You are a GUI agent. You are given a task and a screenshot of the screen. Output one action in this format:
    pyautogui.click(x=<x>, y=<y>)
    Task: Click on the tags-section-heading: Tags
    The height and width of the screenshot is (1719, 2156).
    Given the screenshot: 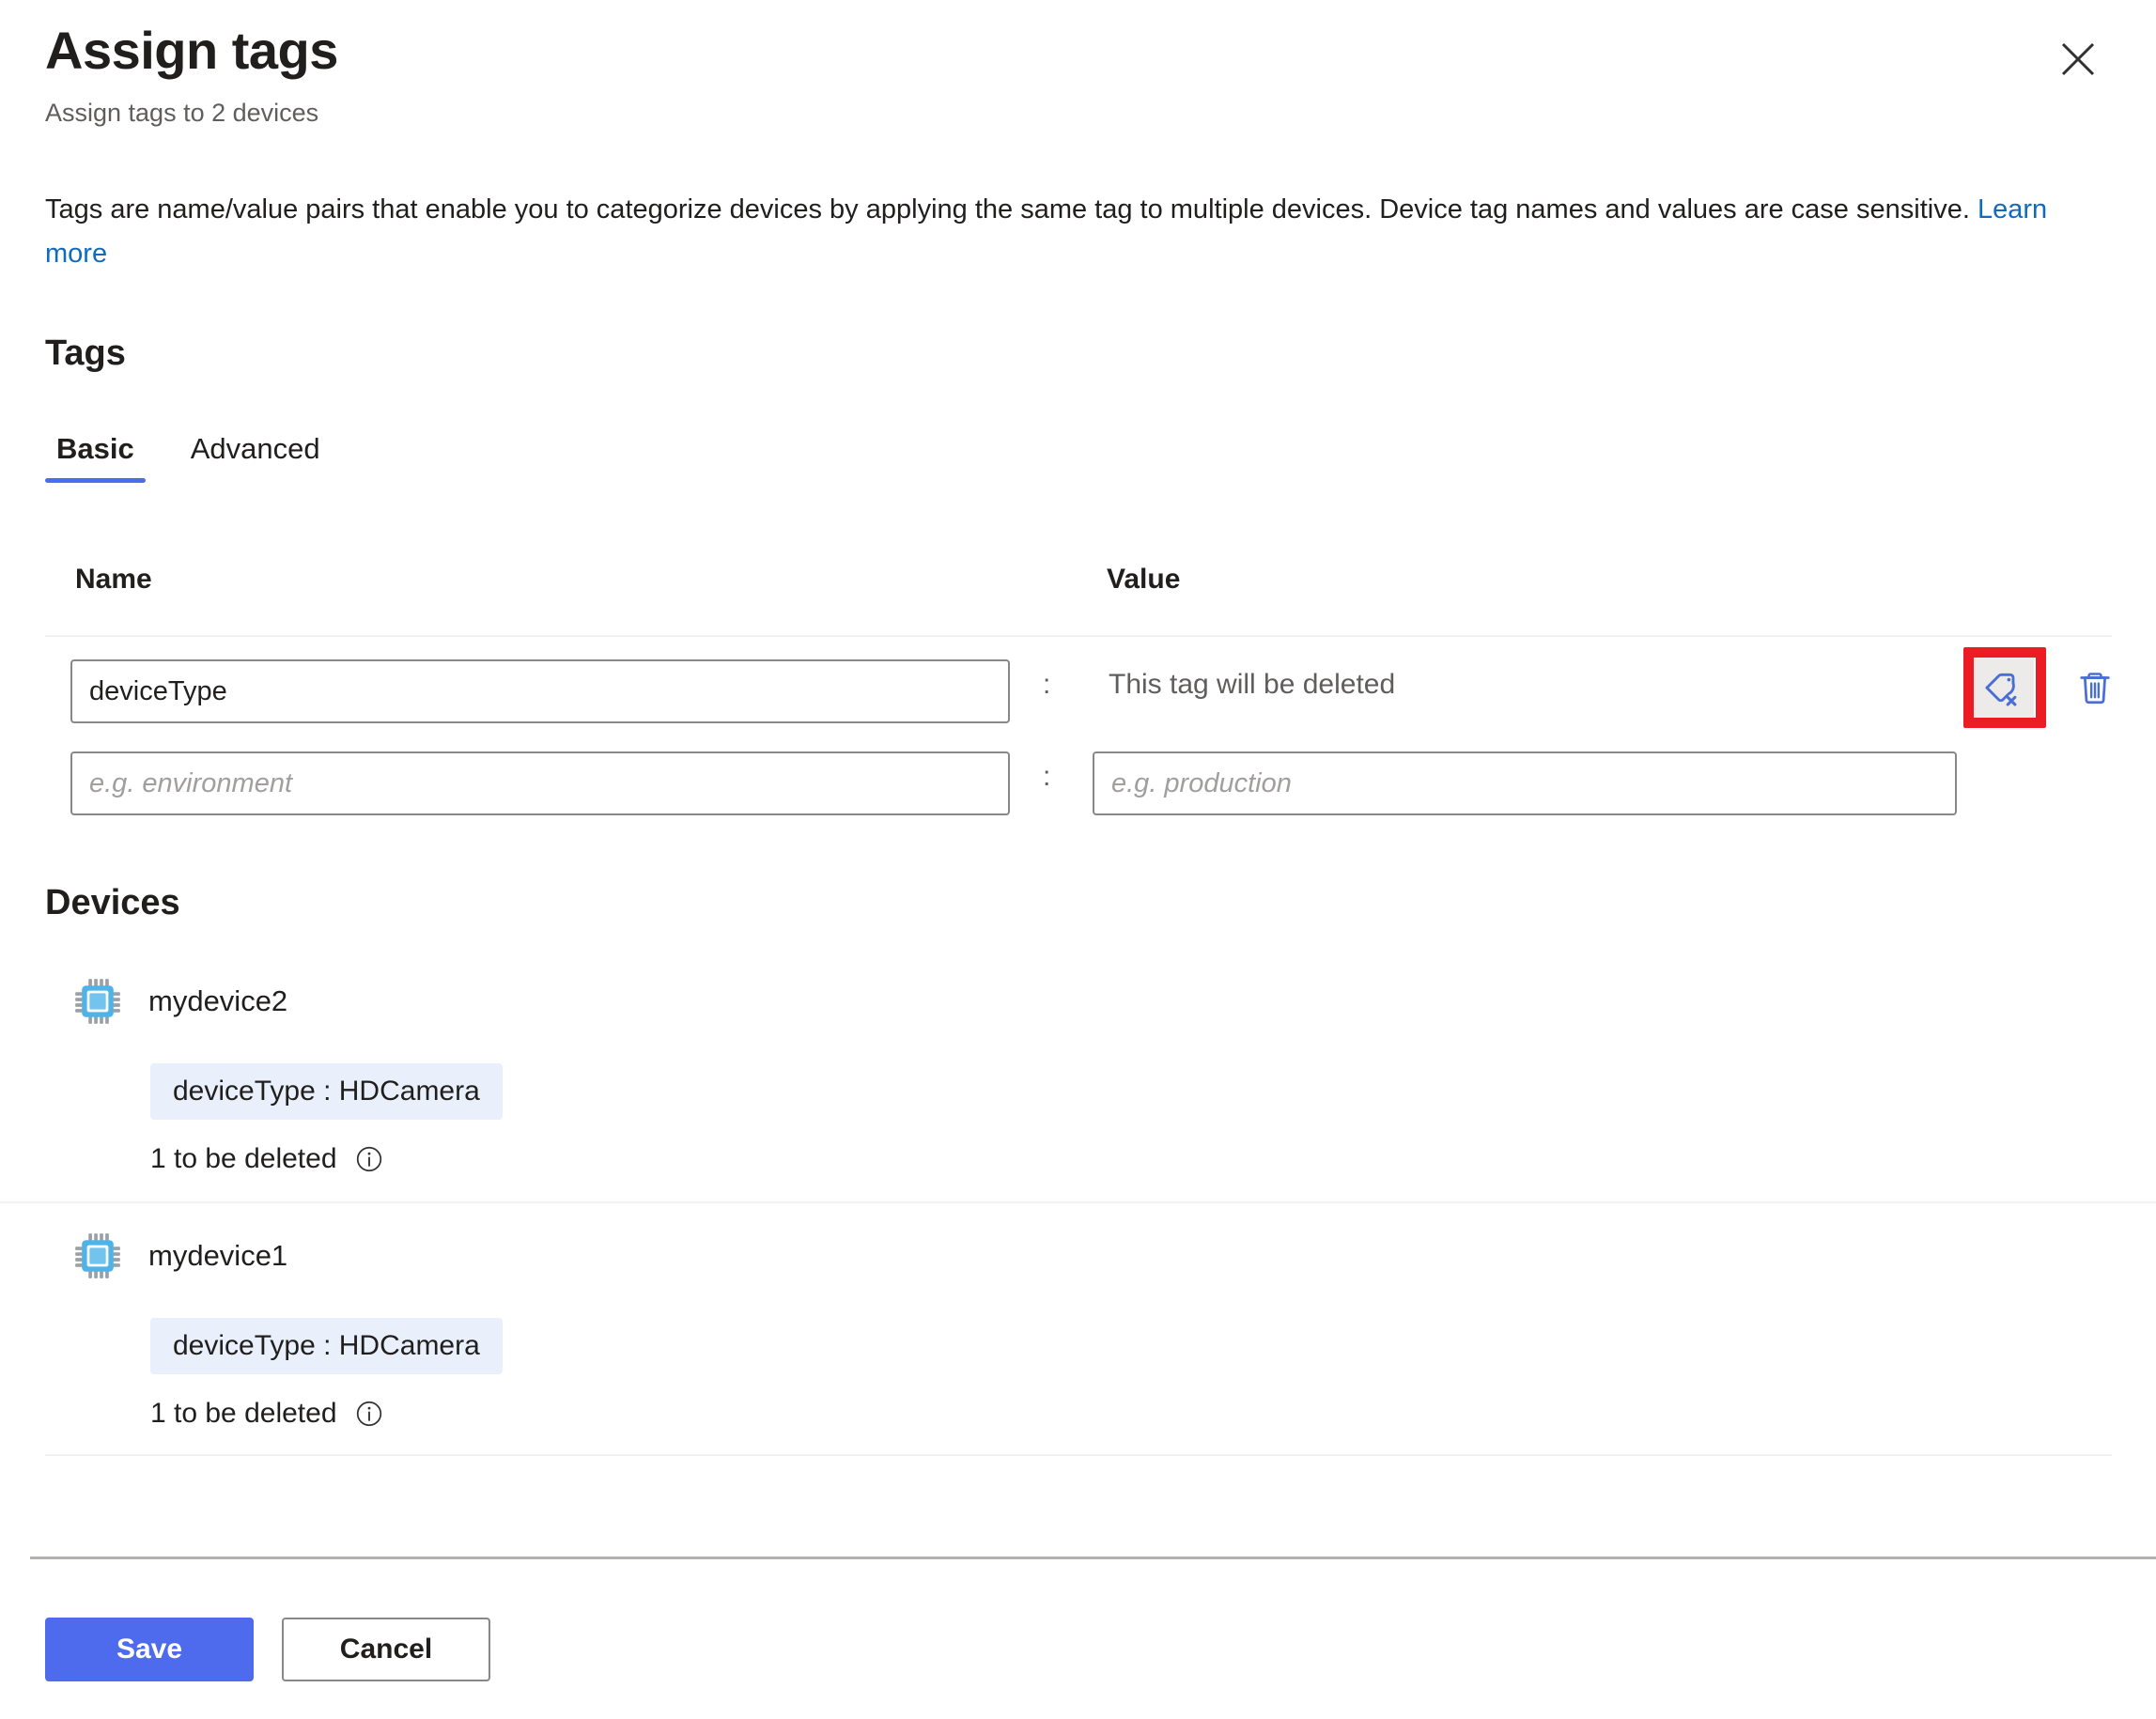 What is the action you would take?
    pyautogui.click(x=86, y=353)
    